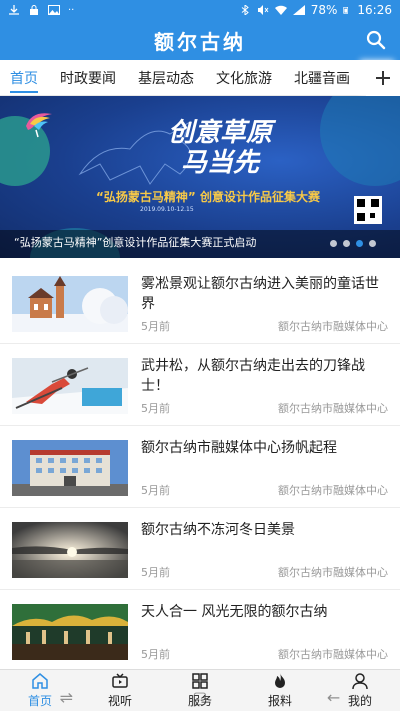  What do you see at coordinates (199, 701) in the screenshot?
I see `tabbar-service-label: 服务` at bounding box center [199, 701].